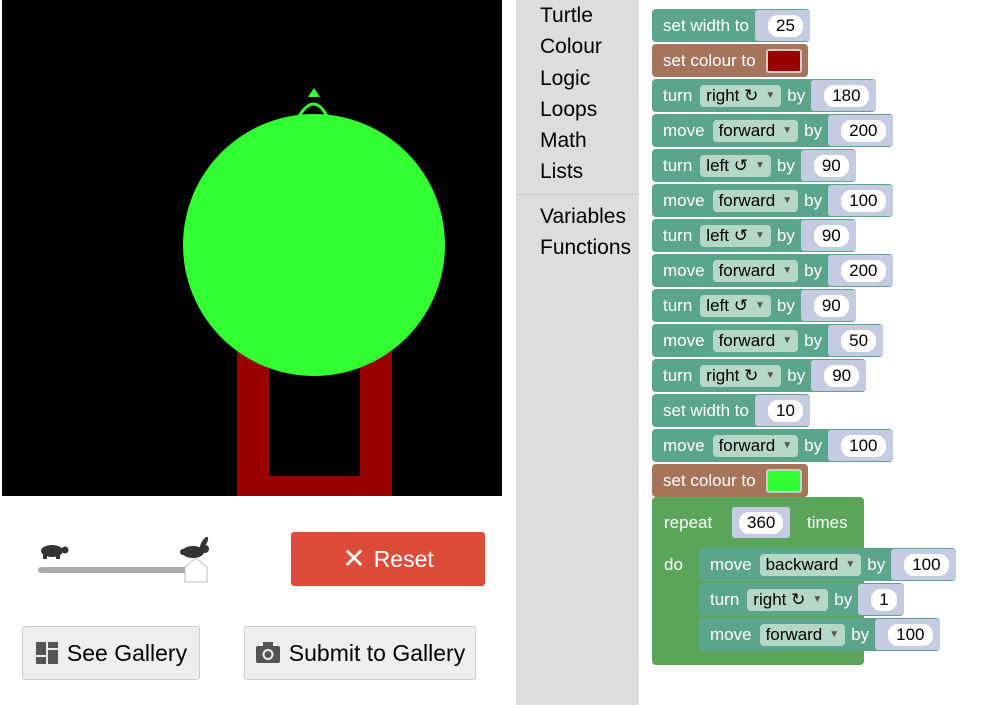 This screenshot has height=705, width=995. Describe the element at coordinates (111, 653) in the screenshot. I see `see-gallery-button: See Gallery` at that location.